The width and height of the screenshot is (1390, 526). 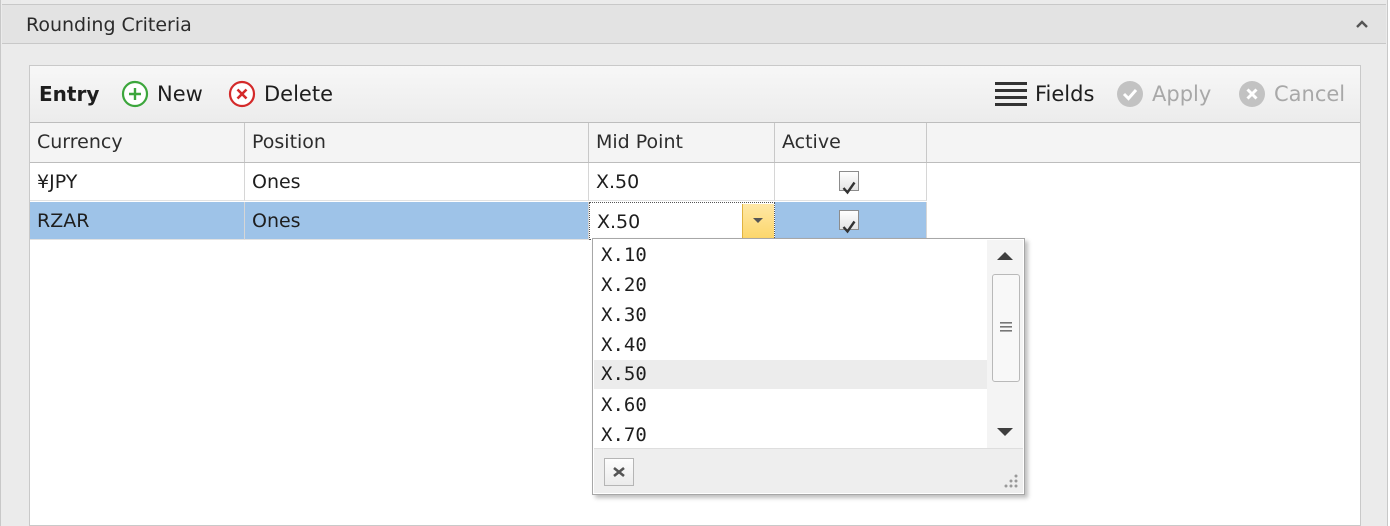 What do you see at coordinates (808, 470) in the screenshot?
I see `dropdown-footer` at bounding box center [808, 470].